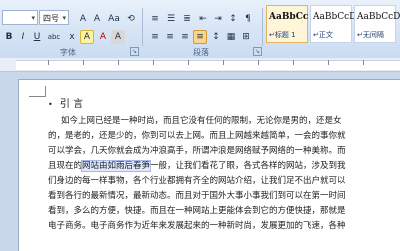 This screenshot has width=400, height=251. I want to click on style-name: ↵正文, so click(323, 35).